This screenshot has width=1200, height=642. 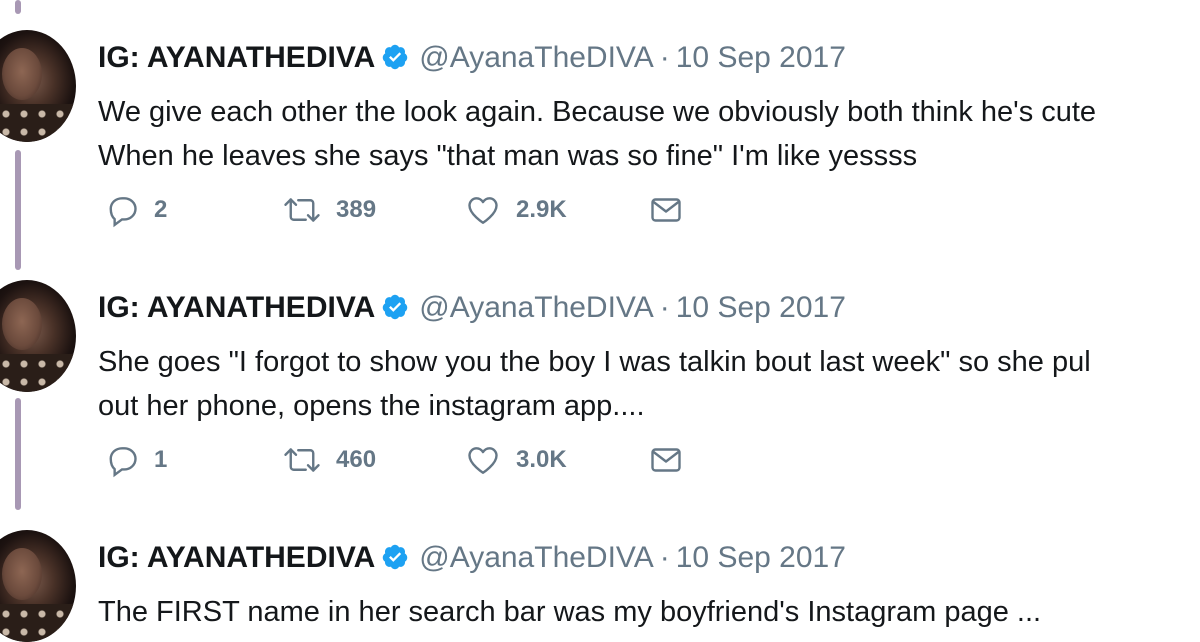 I want to click on action-bar: 2 389 2.9K, so click(x=454, y=210).